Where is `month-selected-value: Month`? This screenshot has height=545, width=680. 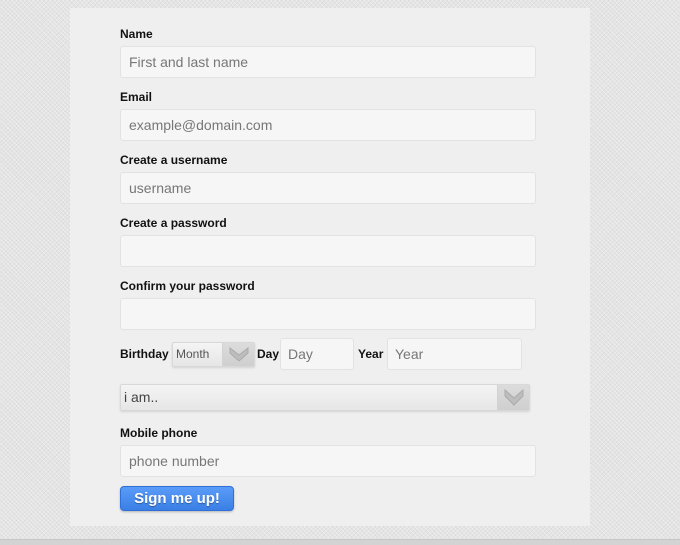
month-selected-value: Month is located at coordinates (193, 354).